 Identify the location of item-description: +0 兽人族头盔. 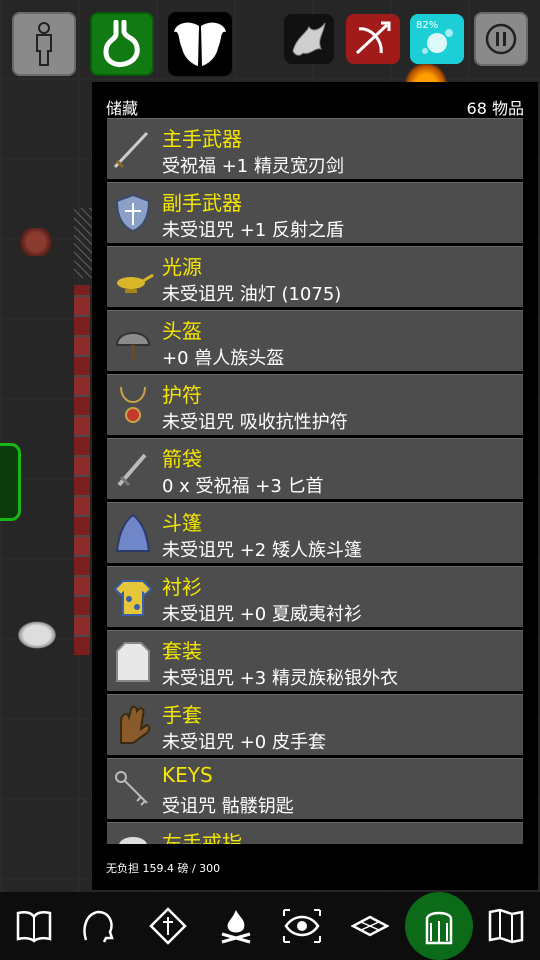
(223, 358).